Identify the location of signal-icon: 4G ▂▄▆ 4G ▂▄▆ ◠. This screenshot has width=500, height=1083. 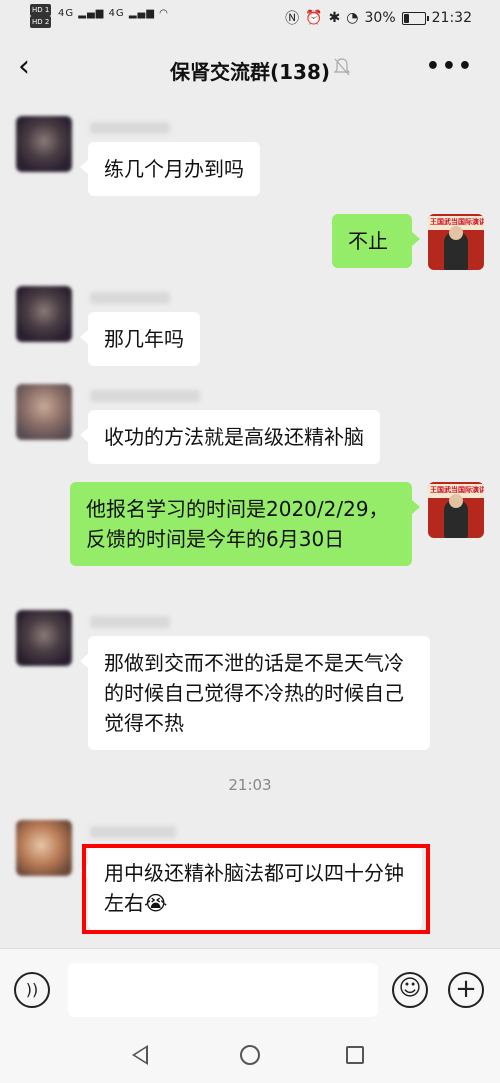
(113, 13).